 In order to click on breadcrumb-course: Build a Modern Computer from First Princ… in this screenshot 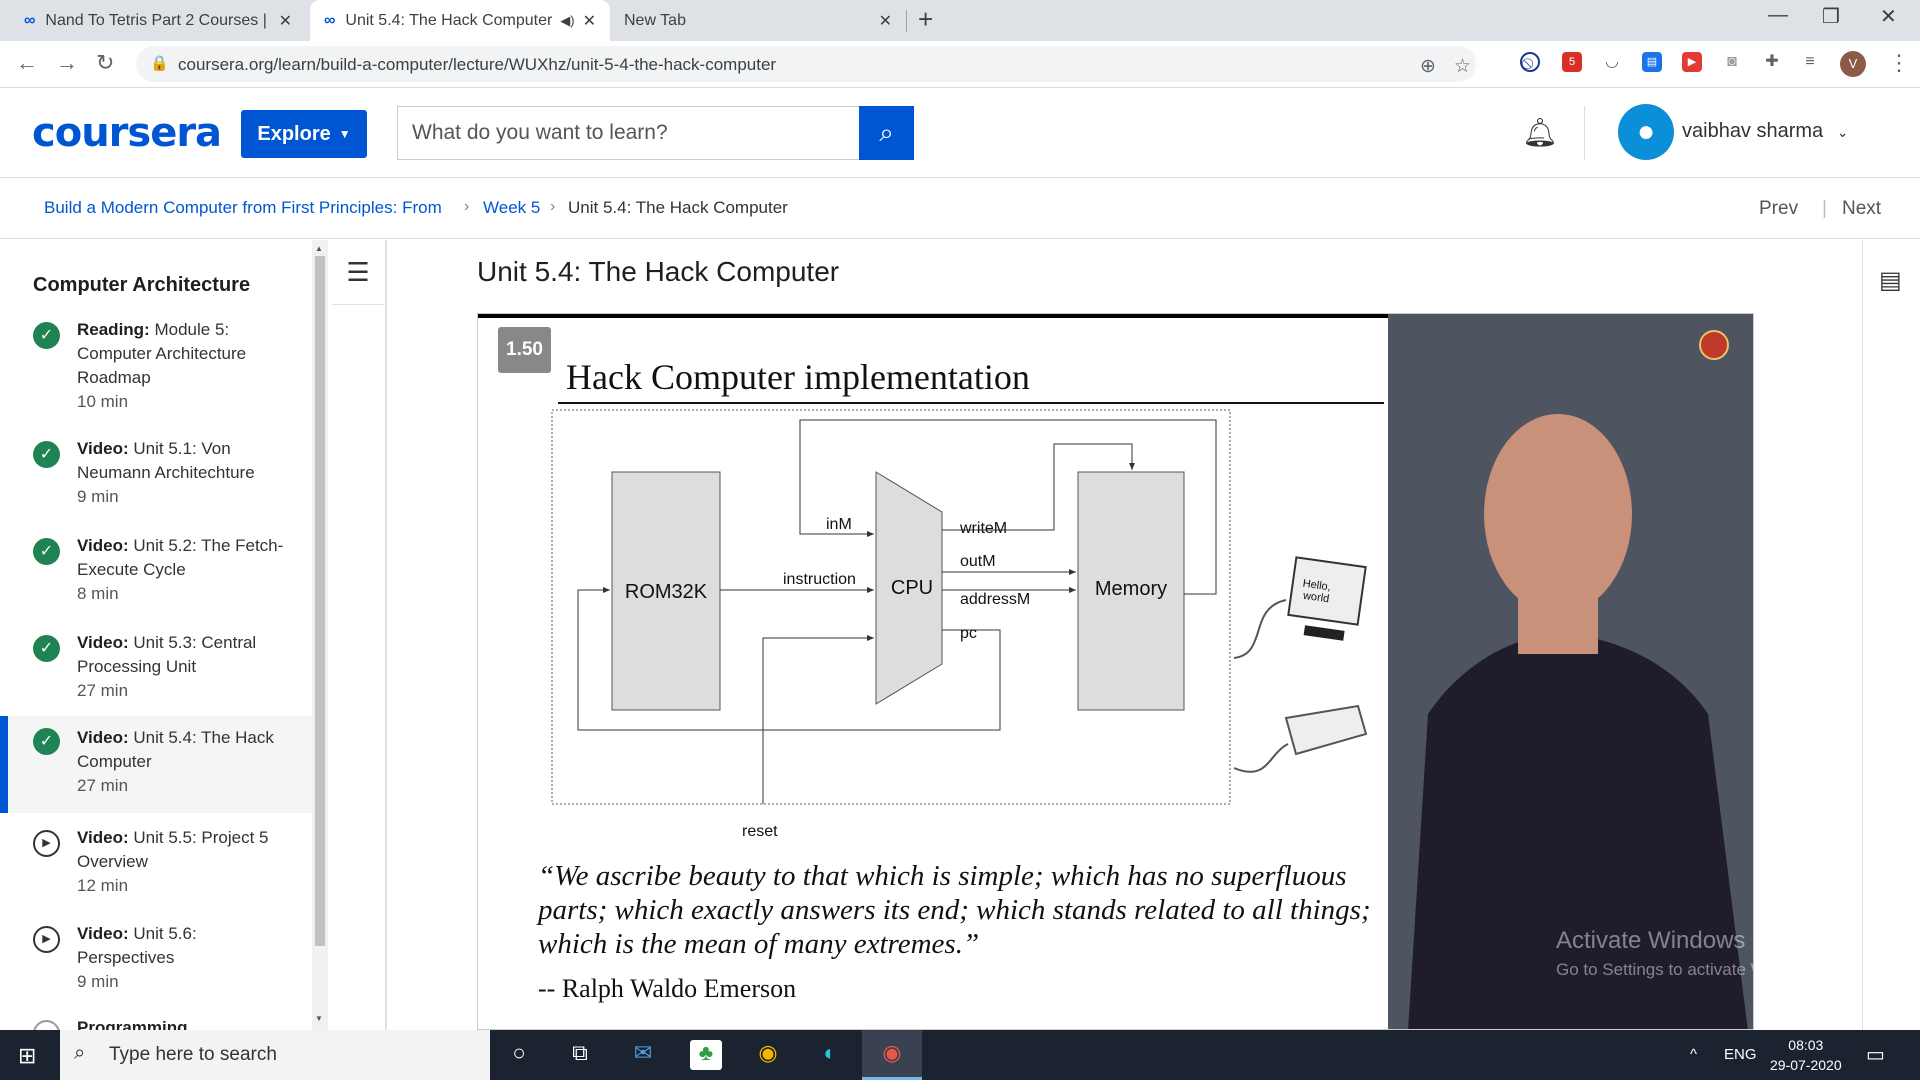, I will do `click(243, 208)`.